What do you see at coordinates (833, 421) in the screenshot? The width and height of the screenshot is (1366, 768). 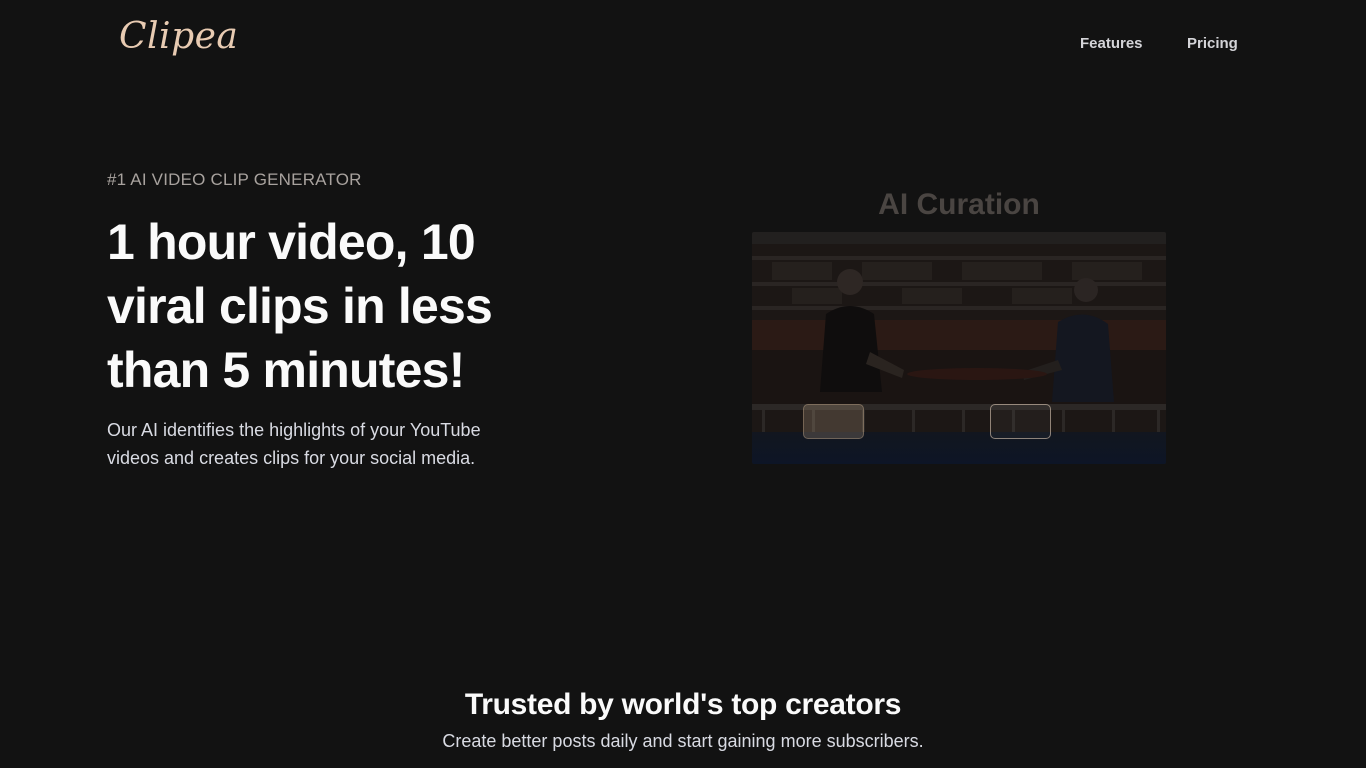 I see `clip-highlight-selected` at bounding box center [833, 421].